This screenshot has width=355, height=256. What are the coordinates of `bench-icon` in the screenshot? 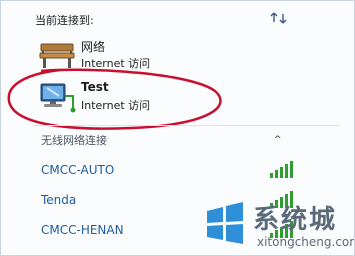 It's located at (57, 55).